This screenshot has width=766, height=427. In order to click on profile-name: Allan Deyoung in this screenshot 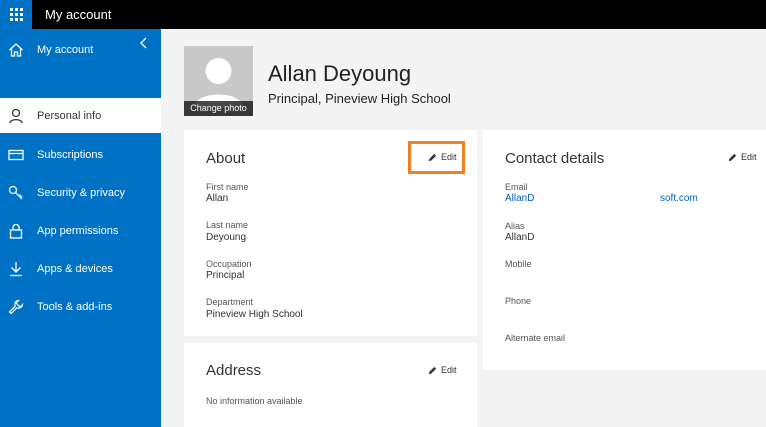, I will do `click(340, 73)`.